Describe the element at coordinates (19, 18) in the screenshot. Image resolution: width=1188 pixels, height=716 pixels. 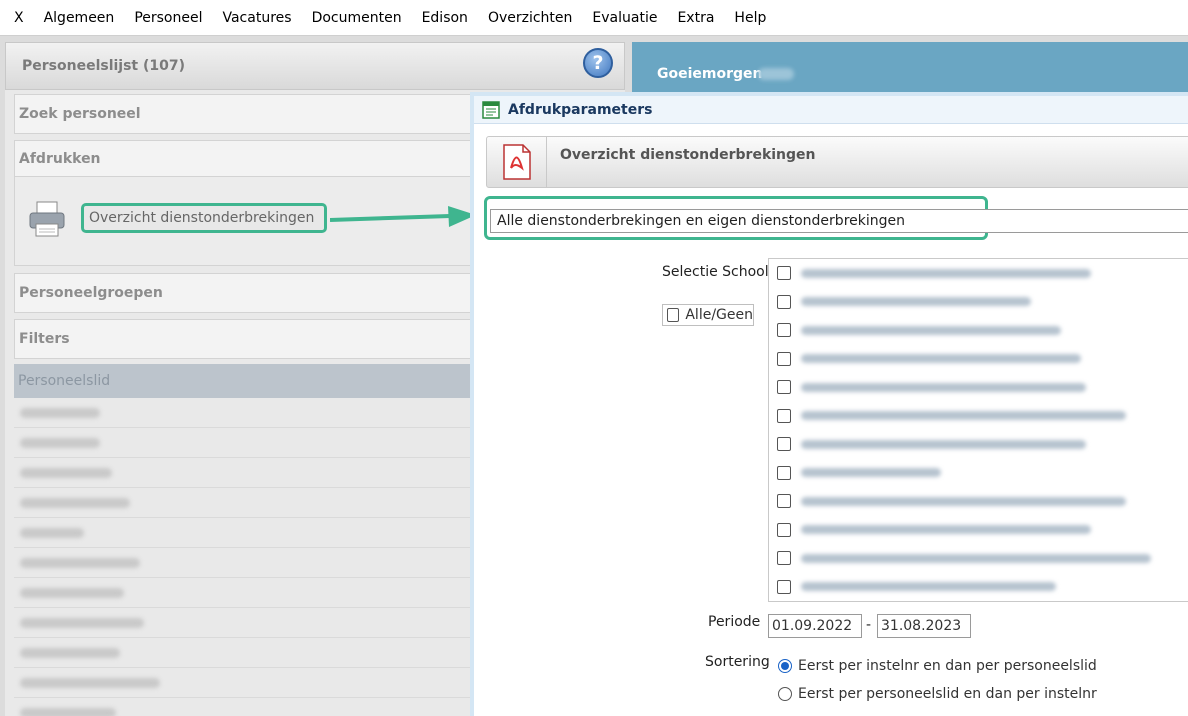
I see `menu-close: X` at that location.